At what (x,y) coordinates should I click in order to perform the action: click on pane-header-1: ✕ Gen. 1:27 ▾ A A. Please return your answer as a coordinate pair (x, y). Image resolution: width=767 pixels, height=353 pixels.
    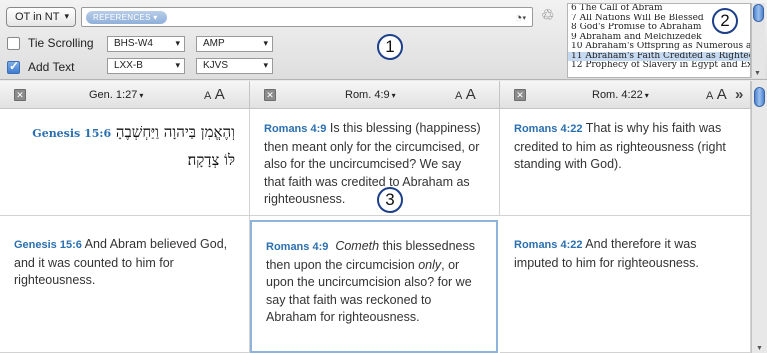
    Looking at the image, I should click on (125, 95).